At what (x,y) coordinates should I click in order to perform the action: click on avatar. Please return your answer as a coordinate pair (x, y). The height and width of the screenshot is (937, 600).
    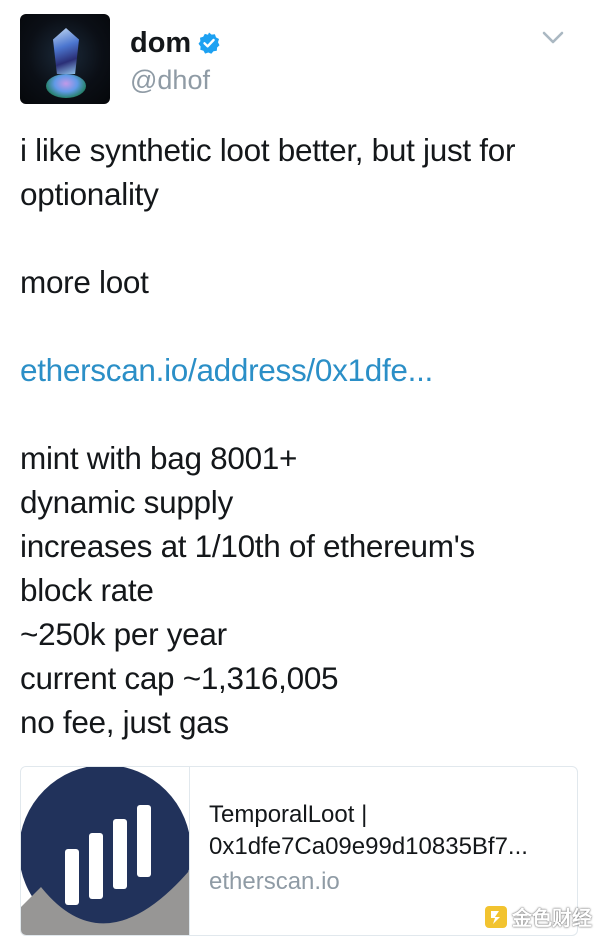
    Looking at the image, I should click on (65, 59).